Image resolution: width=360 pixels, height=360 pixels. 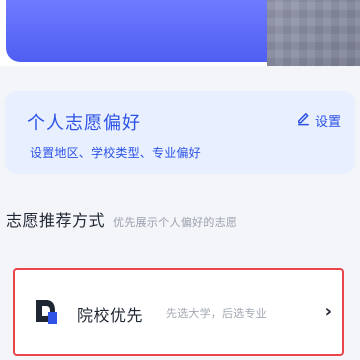 I want to click on settings-label: 设置, so click(x=327, y=122).